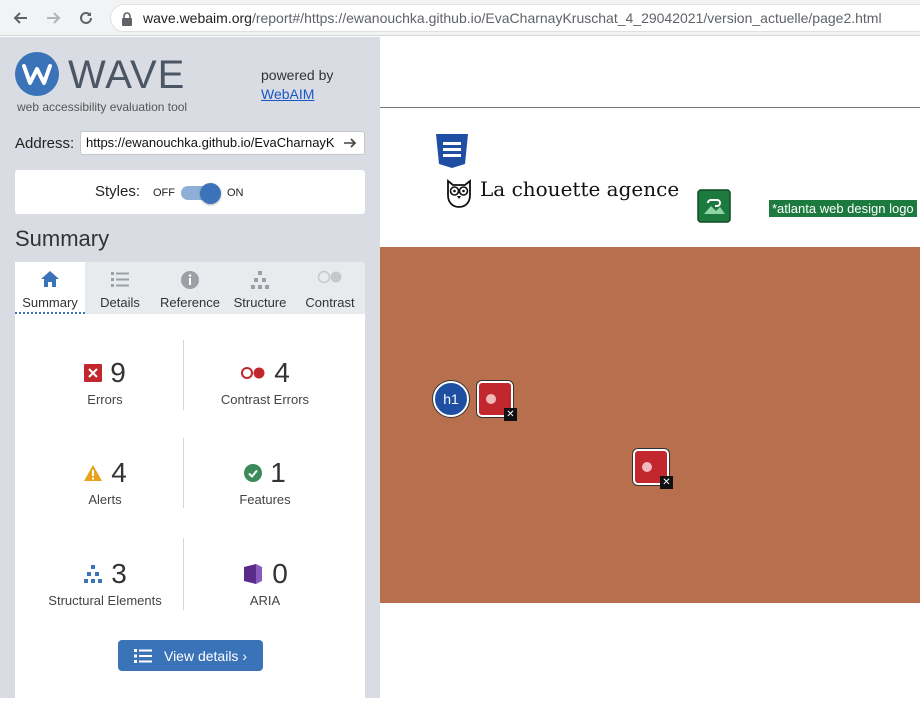 The width and height of the screenshot is (920, 722). I want to click on aria-icon, so click(253, 574).